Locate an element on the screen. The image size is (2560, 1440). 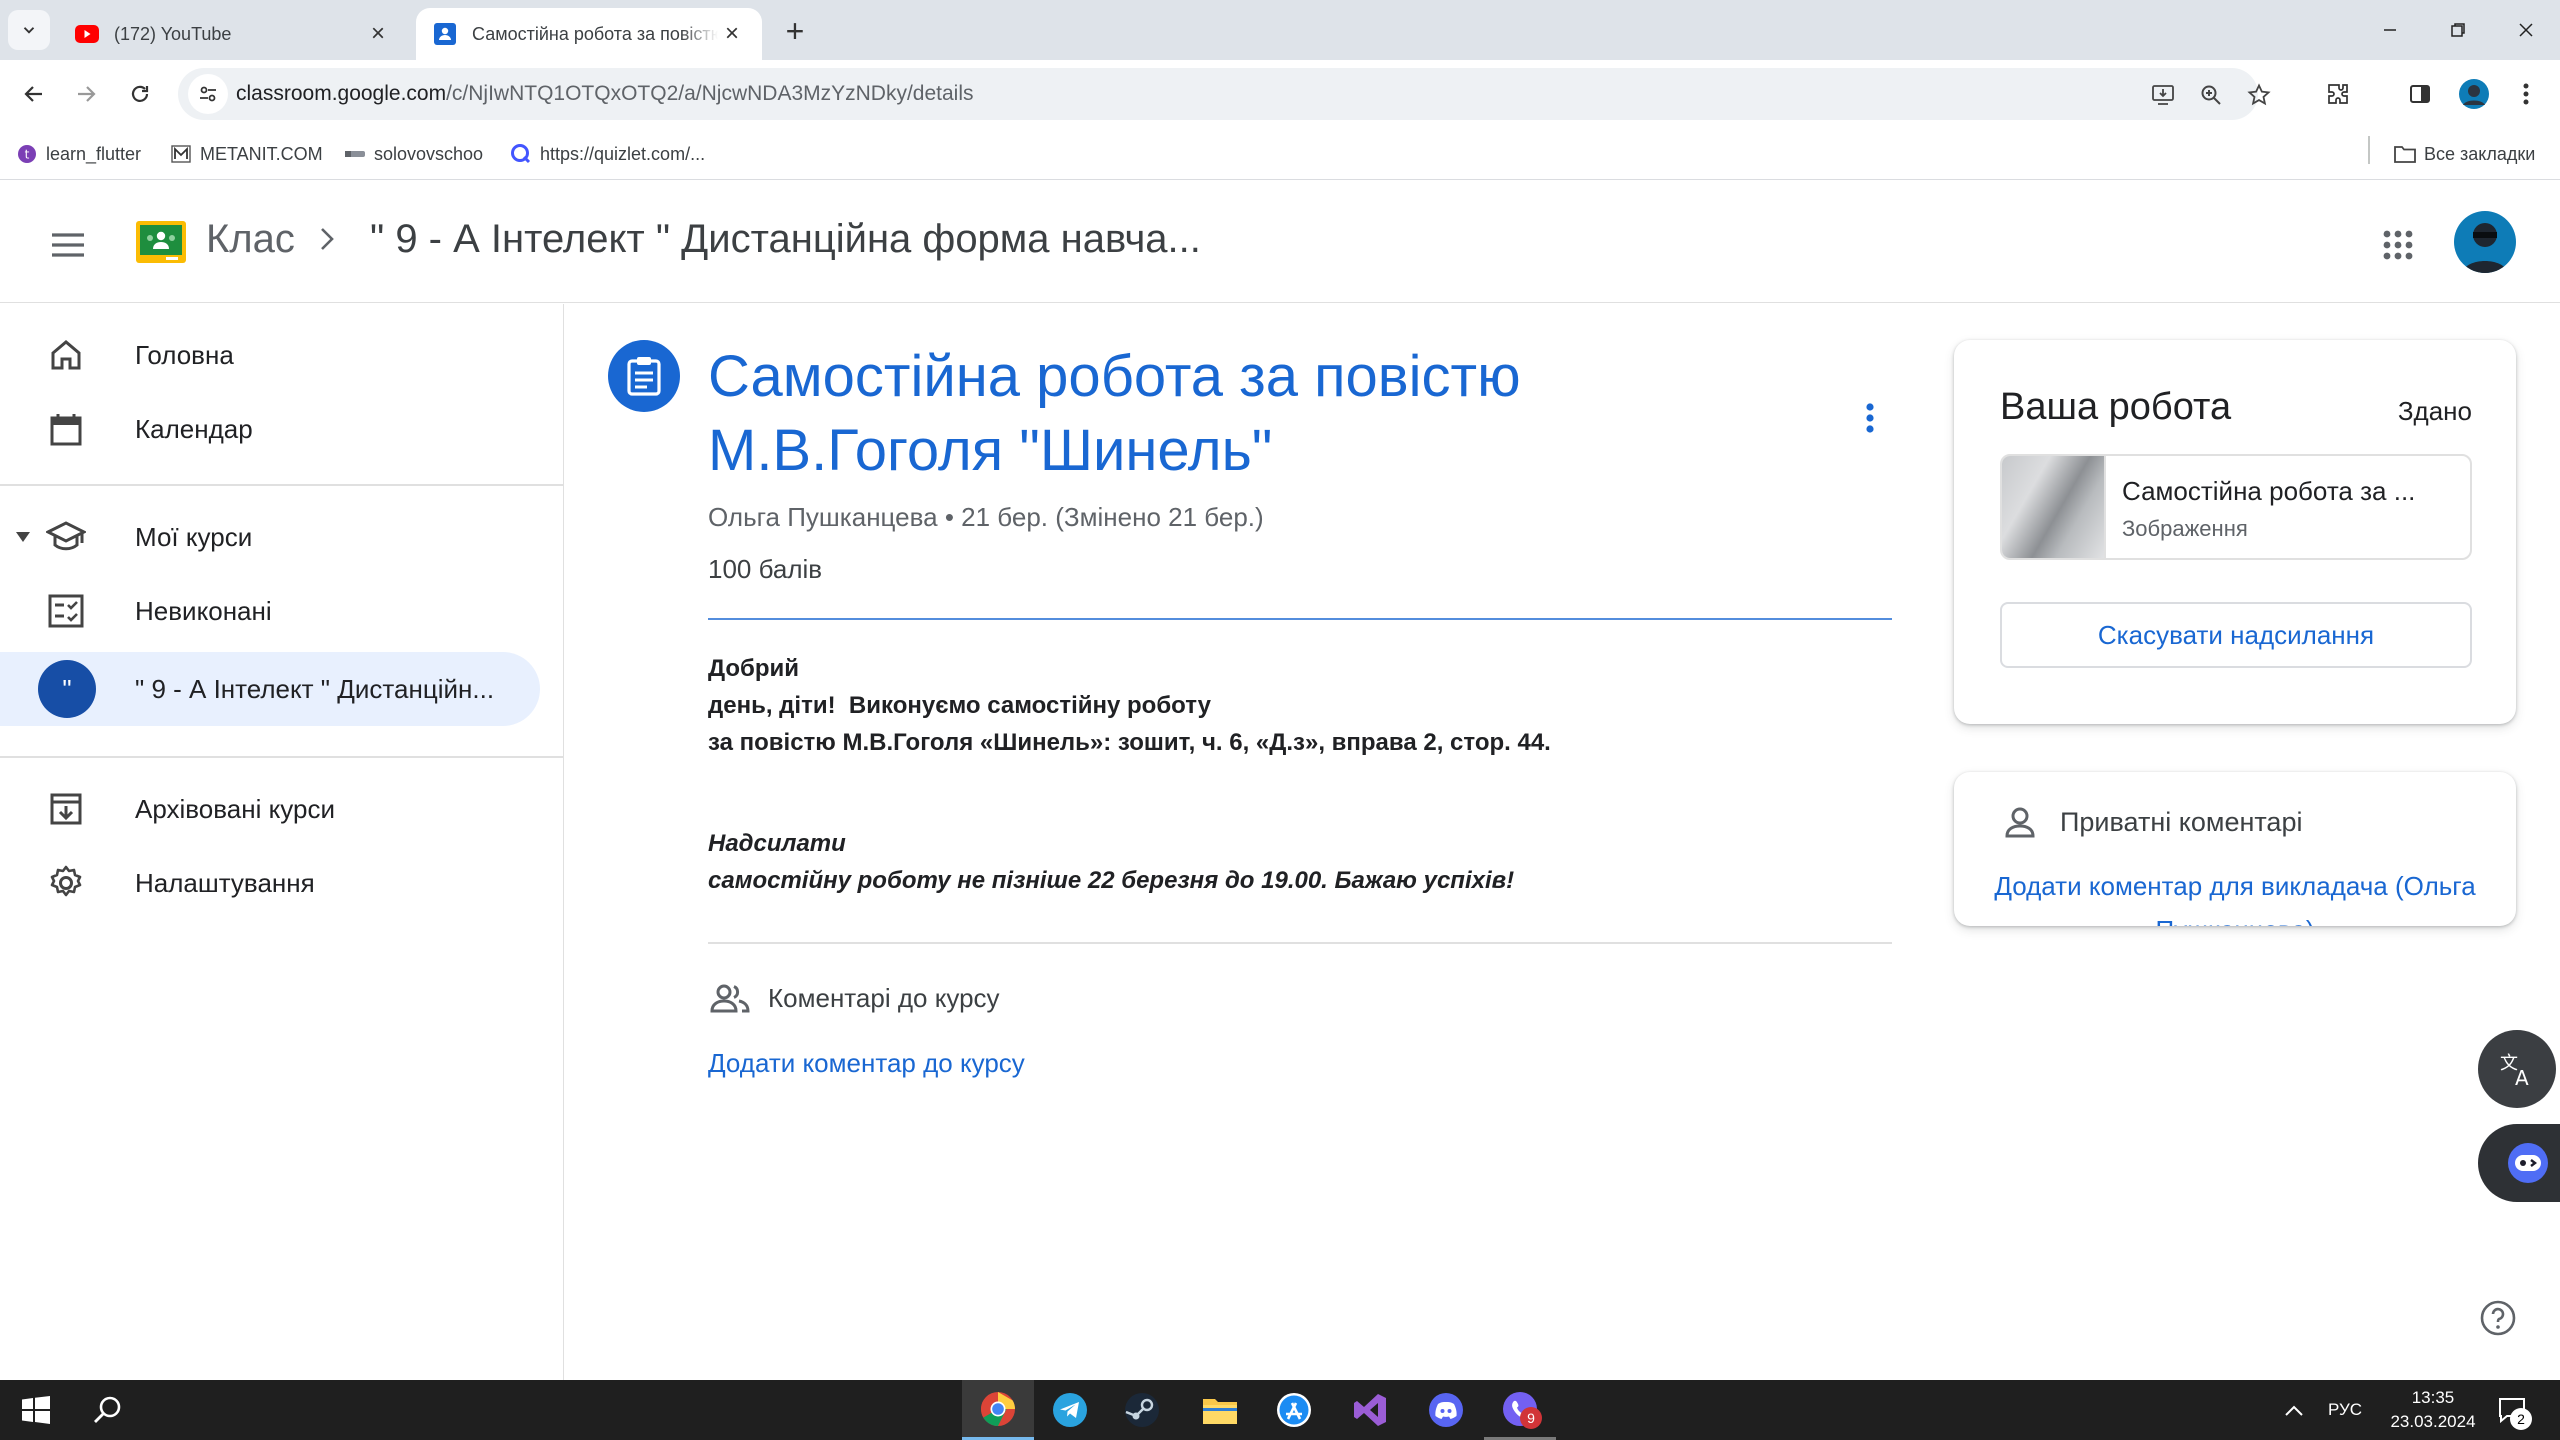
tab-classroom: Самостійна робота за повістю × is located at coordinates (589, 34).